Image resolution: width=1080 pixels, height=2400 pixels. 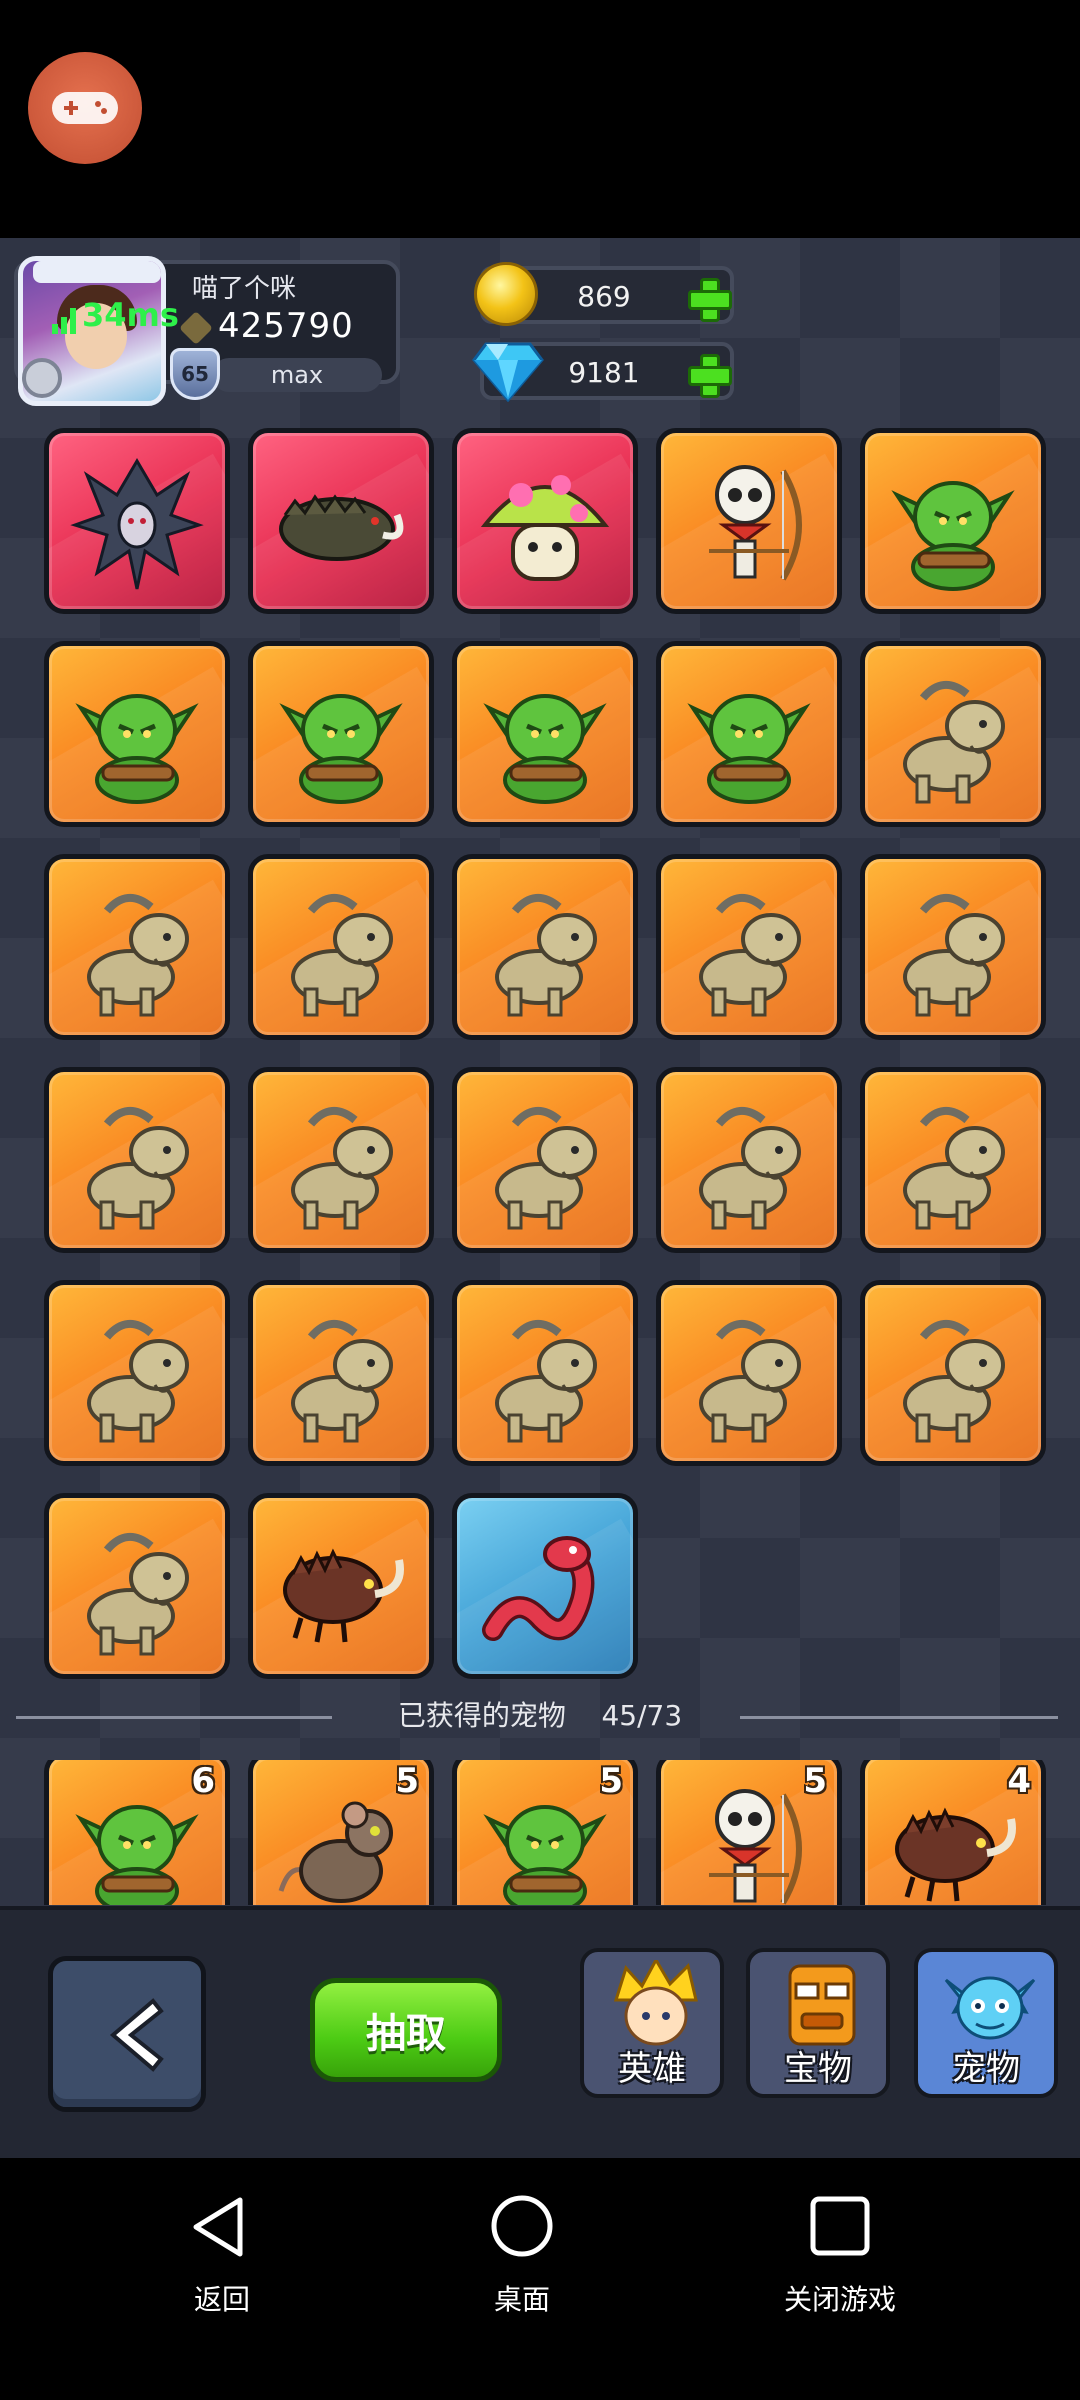 I want to click on hero-icon, so click(x=655, y=2003).